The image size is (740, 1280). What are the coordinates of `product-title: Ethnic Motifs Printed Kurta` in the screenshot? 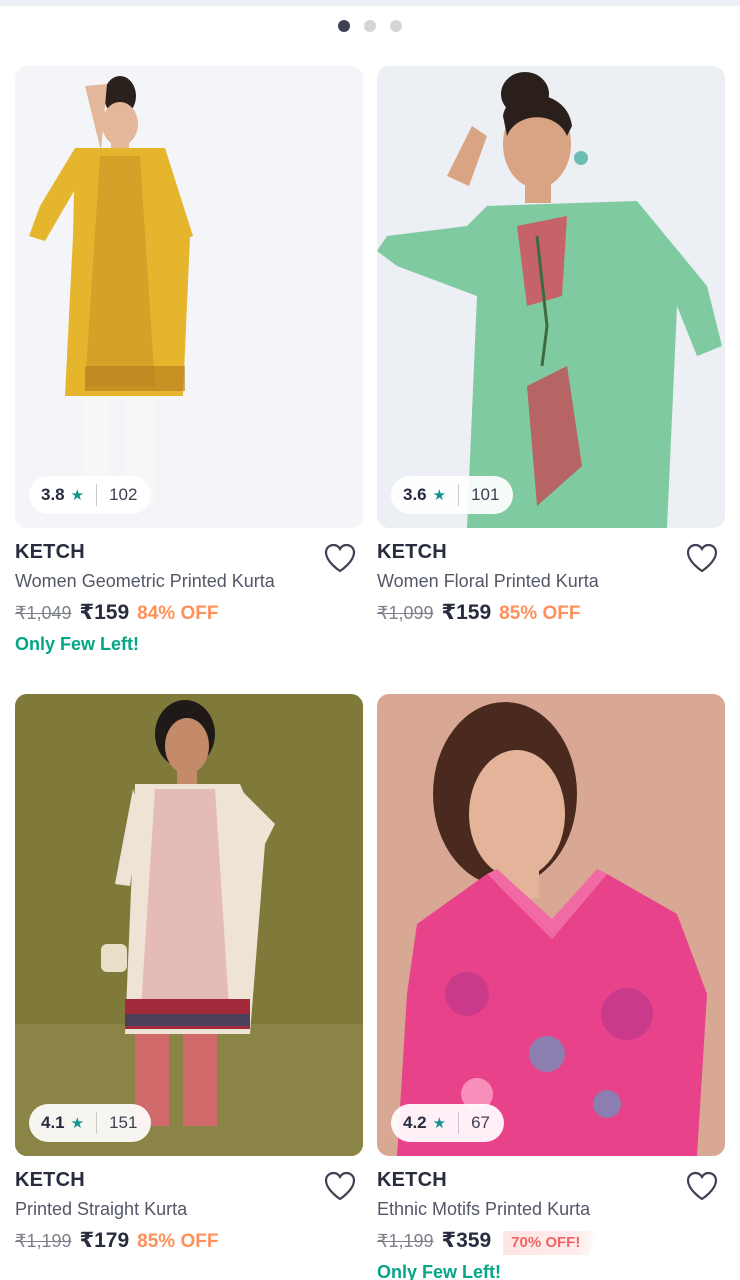 It's located at (484, 1209).